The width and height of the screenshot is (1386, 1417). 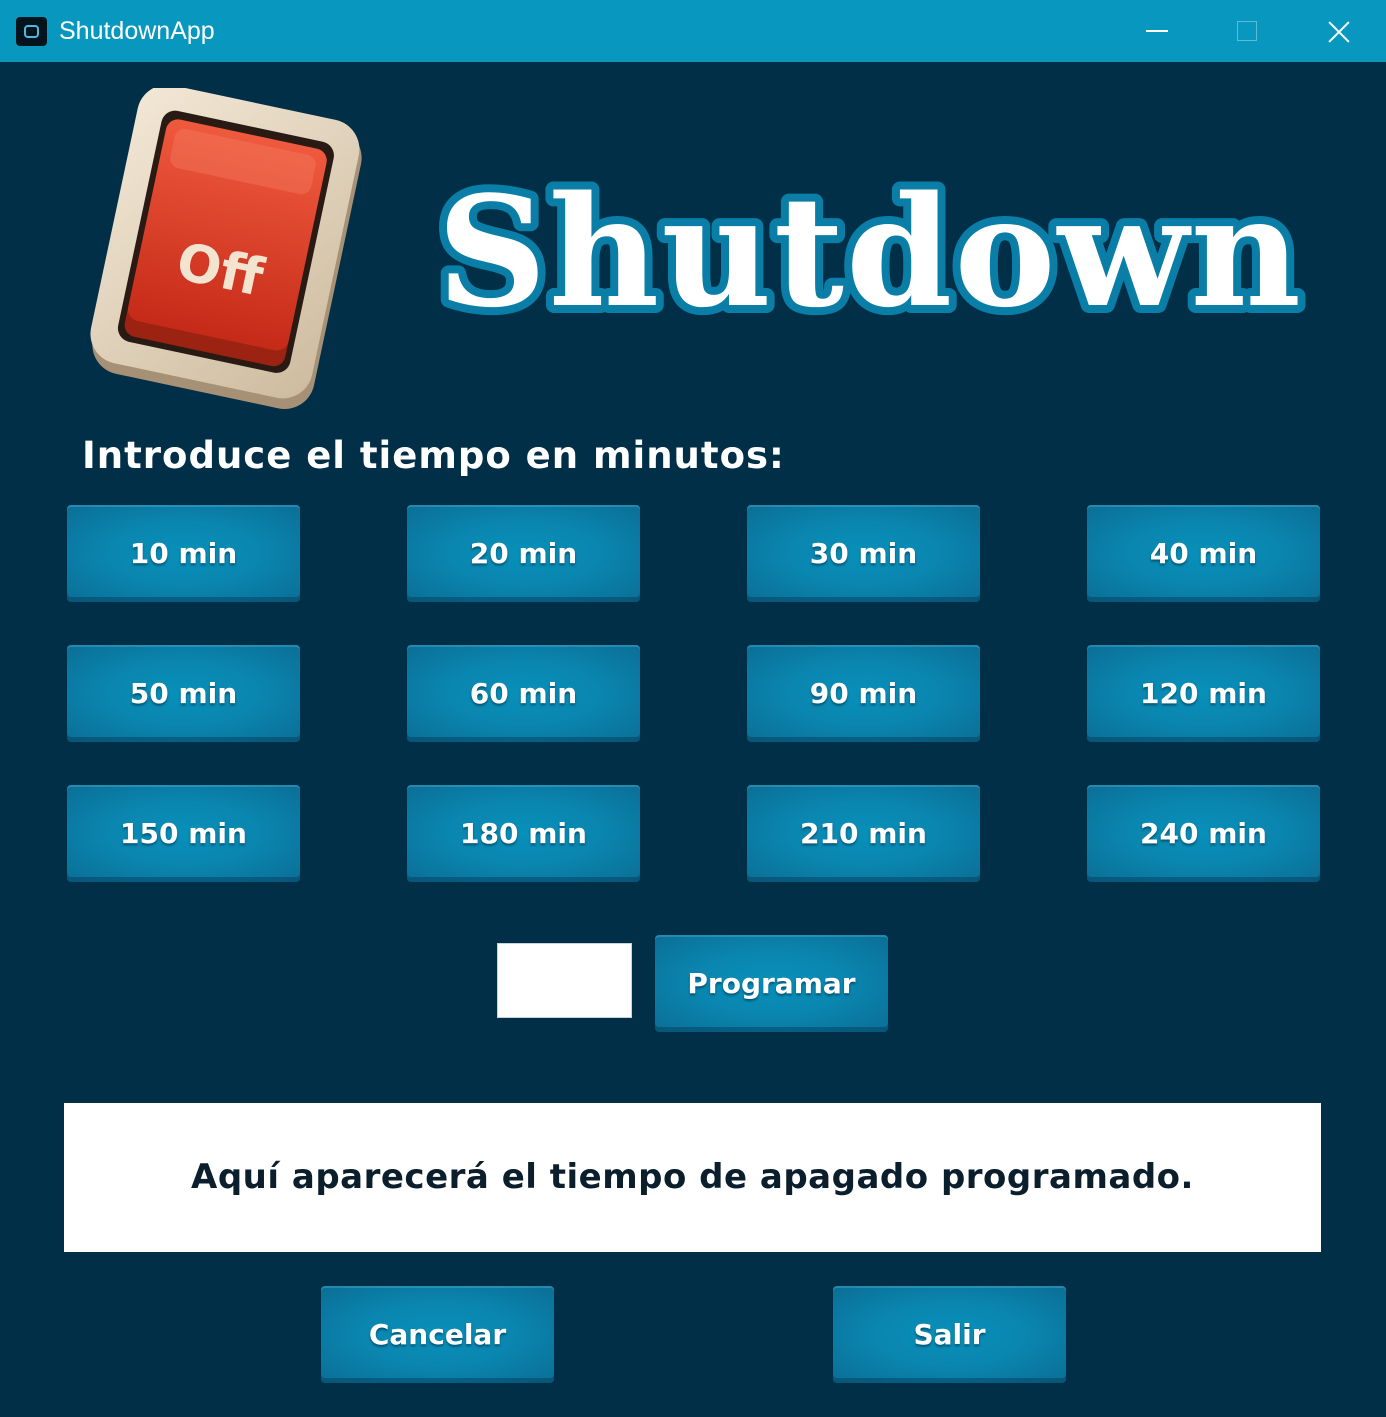 What do you see at coordinates (1203, 693) in the screenshot?
I see `preset-120-button: 120 min` at bounding box center [1203, 693].